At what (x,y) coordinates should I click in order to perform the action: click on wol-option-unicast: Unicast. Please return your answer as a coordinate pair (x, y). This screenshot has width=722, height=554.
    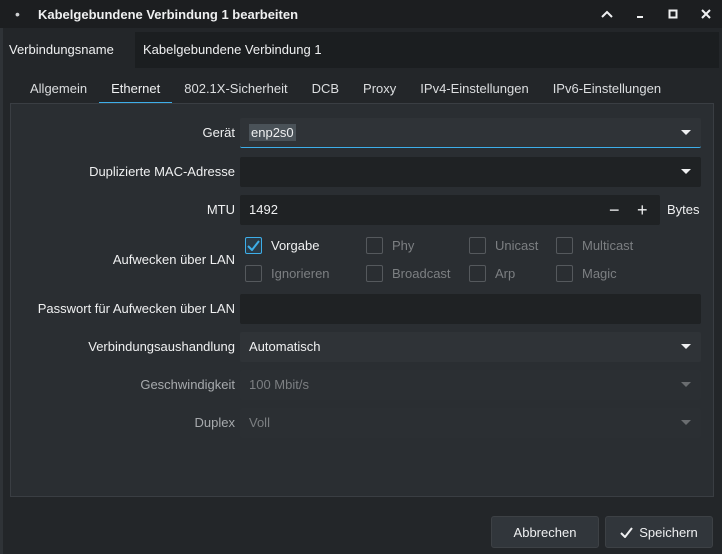
    Looking at the image, I should click on (503, 245).